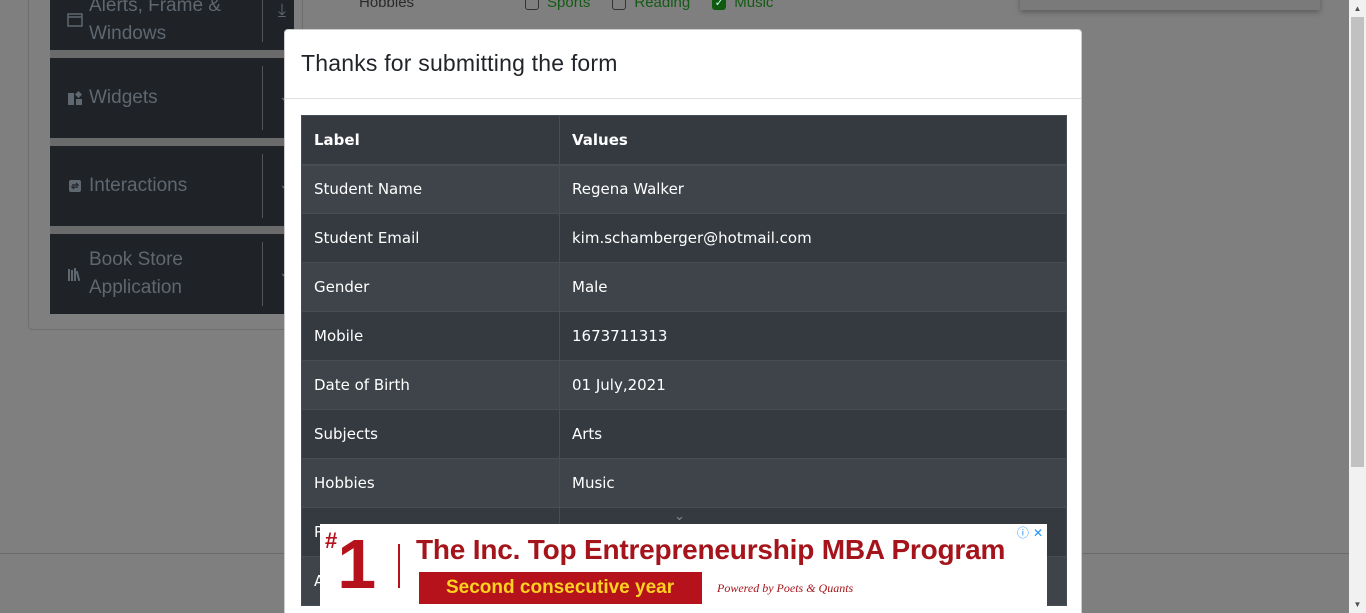  I want to click on sidebar-group-widgets: Widgets ⌄, so click(172, 98).